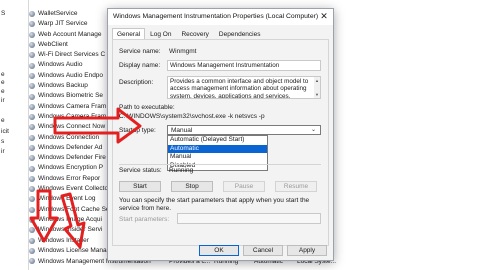  I want to click on service-row: Windows Installer, so click(74, 241).